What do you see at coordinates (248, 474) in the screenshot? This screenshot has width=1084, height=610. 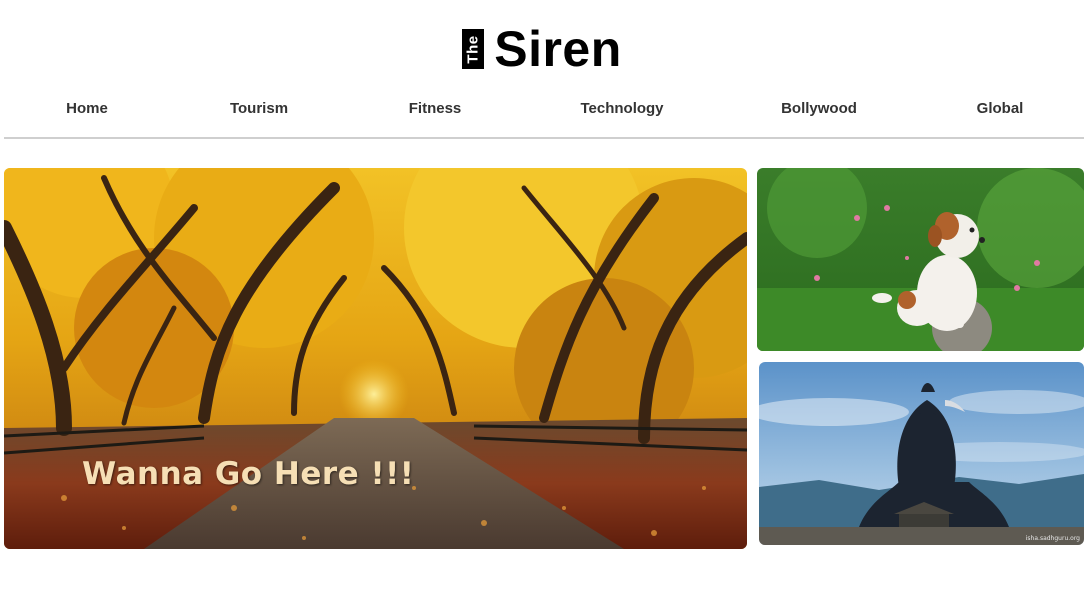 I see `featured-caption: Wanna Go Here !!!` at bounding box center [248, 474].